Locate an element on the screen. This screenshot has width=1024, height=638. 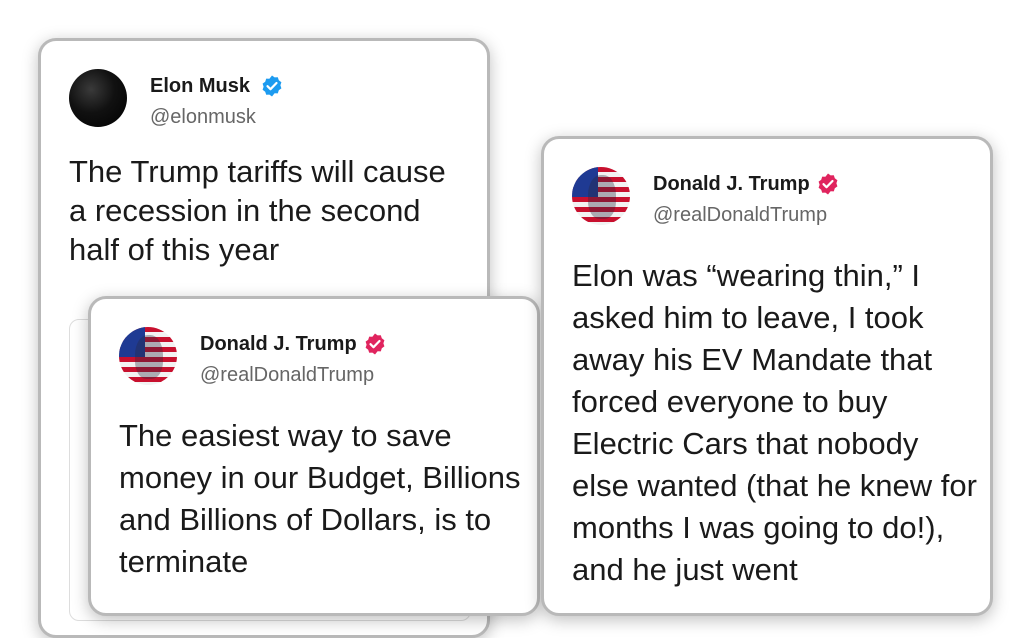
avatar-elon is located at coordinates (98, 98).